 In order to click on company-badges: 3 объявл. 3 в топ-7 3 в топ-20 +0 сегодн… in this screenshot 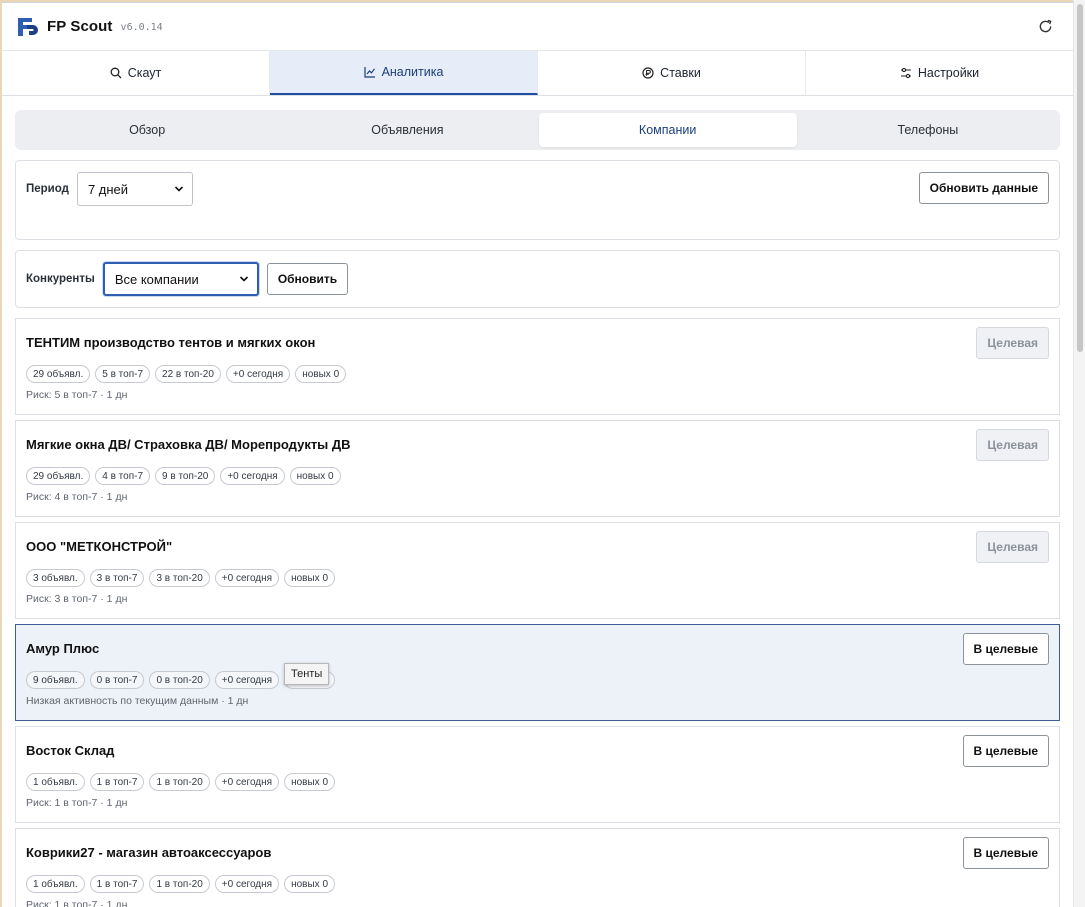, I will do `click(537, 578)`.